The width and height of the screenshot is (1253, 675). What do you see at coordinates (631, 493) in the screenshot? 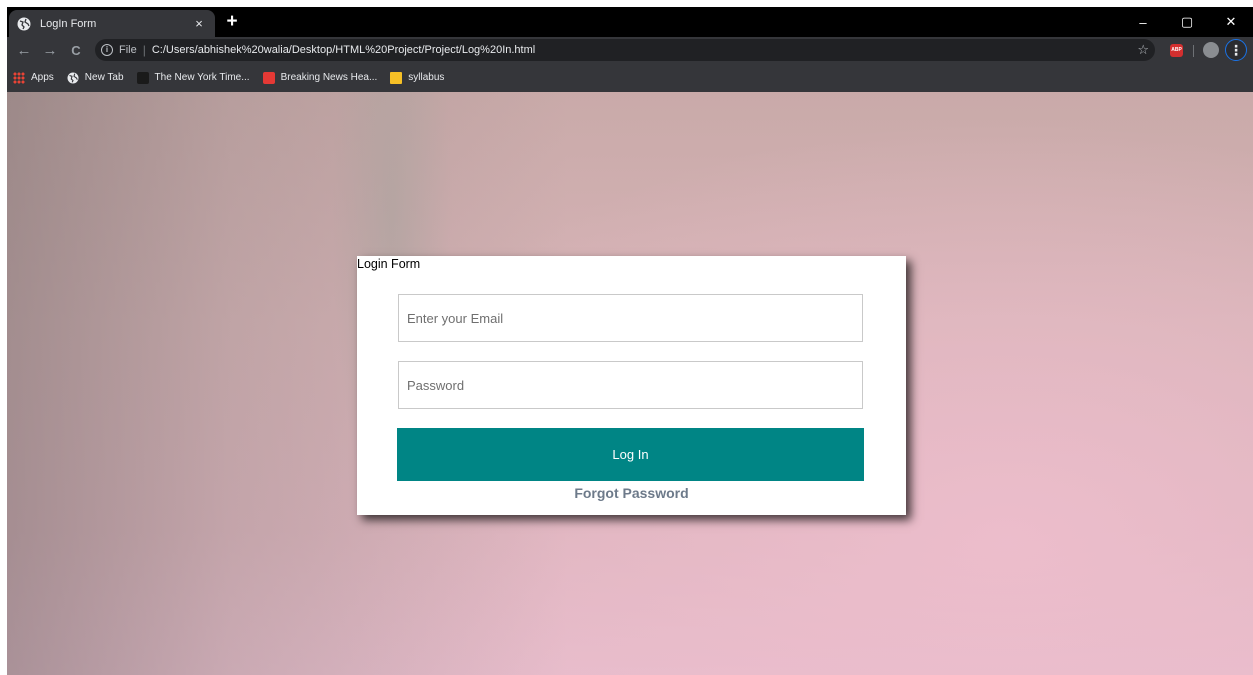
I see `forgot-password-link: Forgot Password` at bounding box center [631, 493].